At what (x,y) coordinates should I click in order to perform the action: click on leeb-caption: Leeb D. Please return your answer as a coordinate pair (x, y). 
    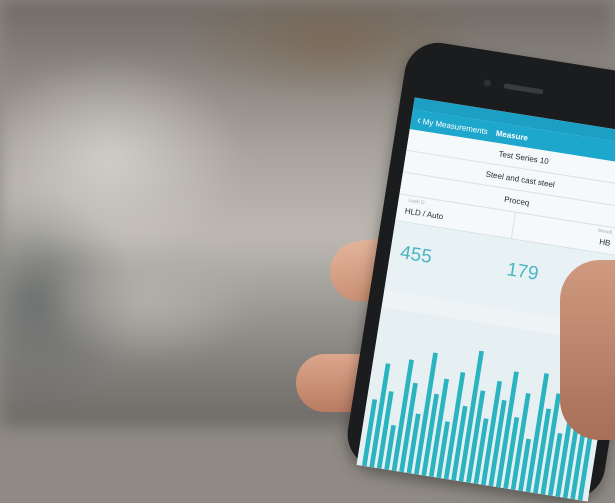
    Looking at the image, I should click on (416, 202).